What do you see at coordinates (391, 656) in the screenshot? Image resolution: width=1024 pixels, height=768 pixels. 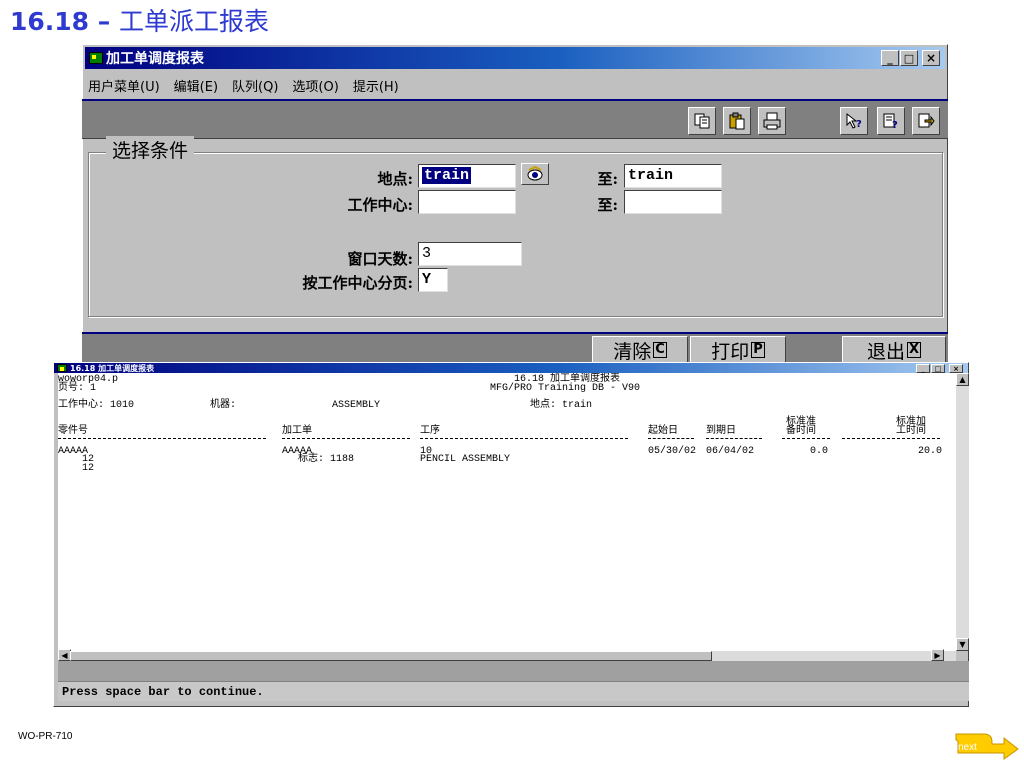 I see `horizontal-scroll-thumb` at bounding box center [391, 656].